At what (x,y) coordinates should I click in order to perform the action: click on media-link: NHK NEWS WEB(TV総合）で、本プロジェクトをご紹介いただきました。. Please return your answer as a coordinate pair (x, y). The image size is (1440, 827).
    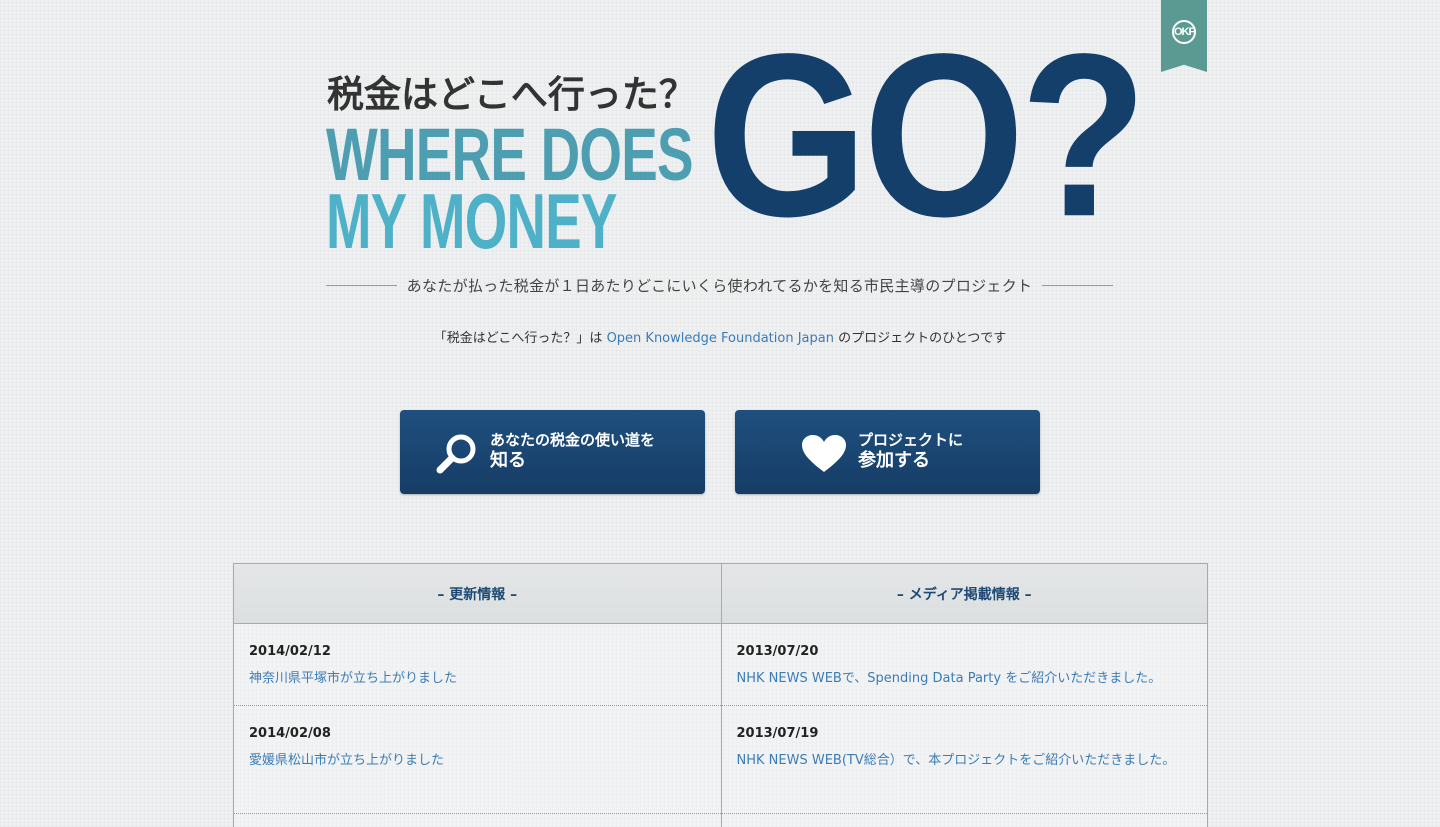
    Looking at the image, I should click on (965, 761).